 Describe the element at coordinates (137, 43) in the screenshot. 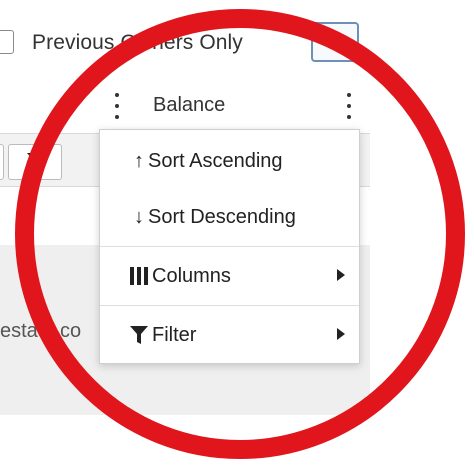

I see `previous-owners-label: Previous Owners Only` at that location.